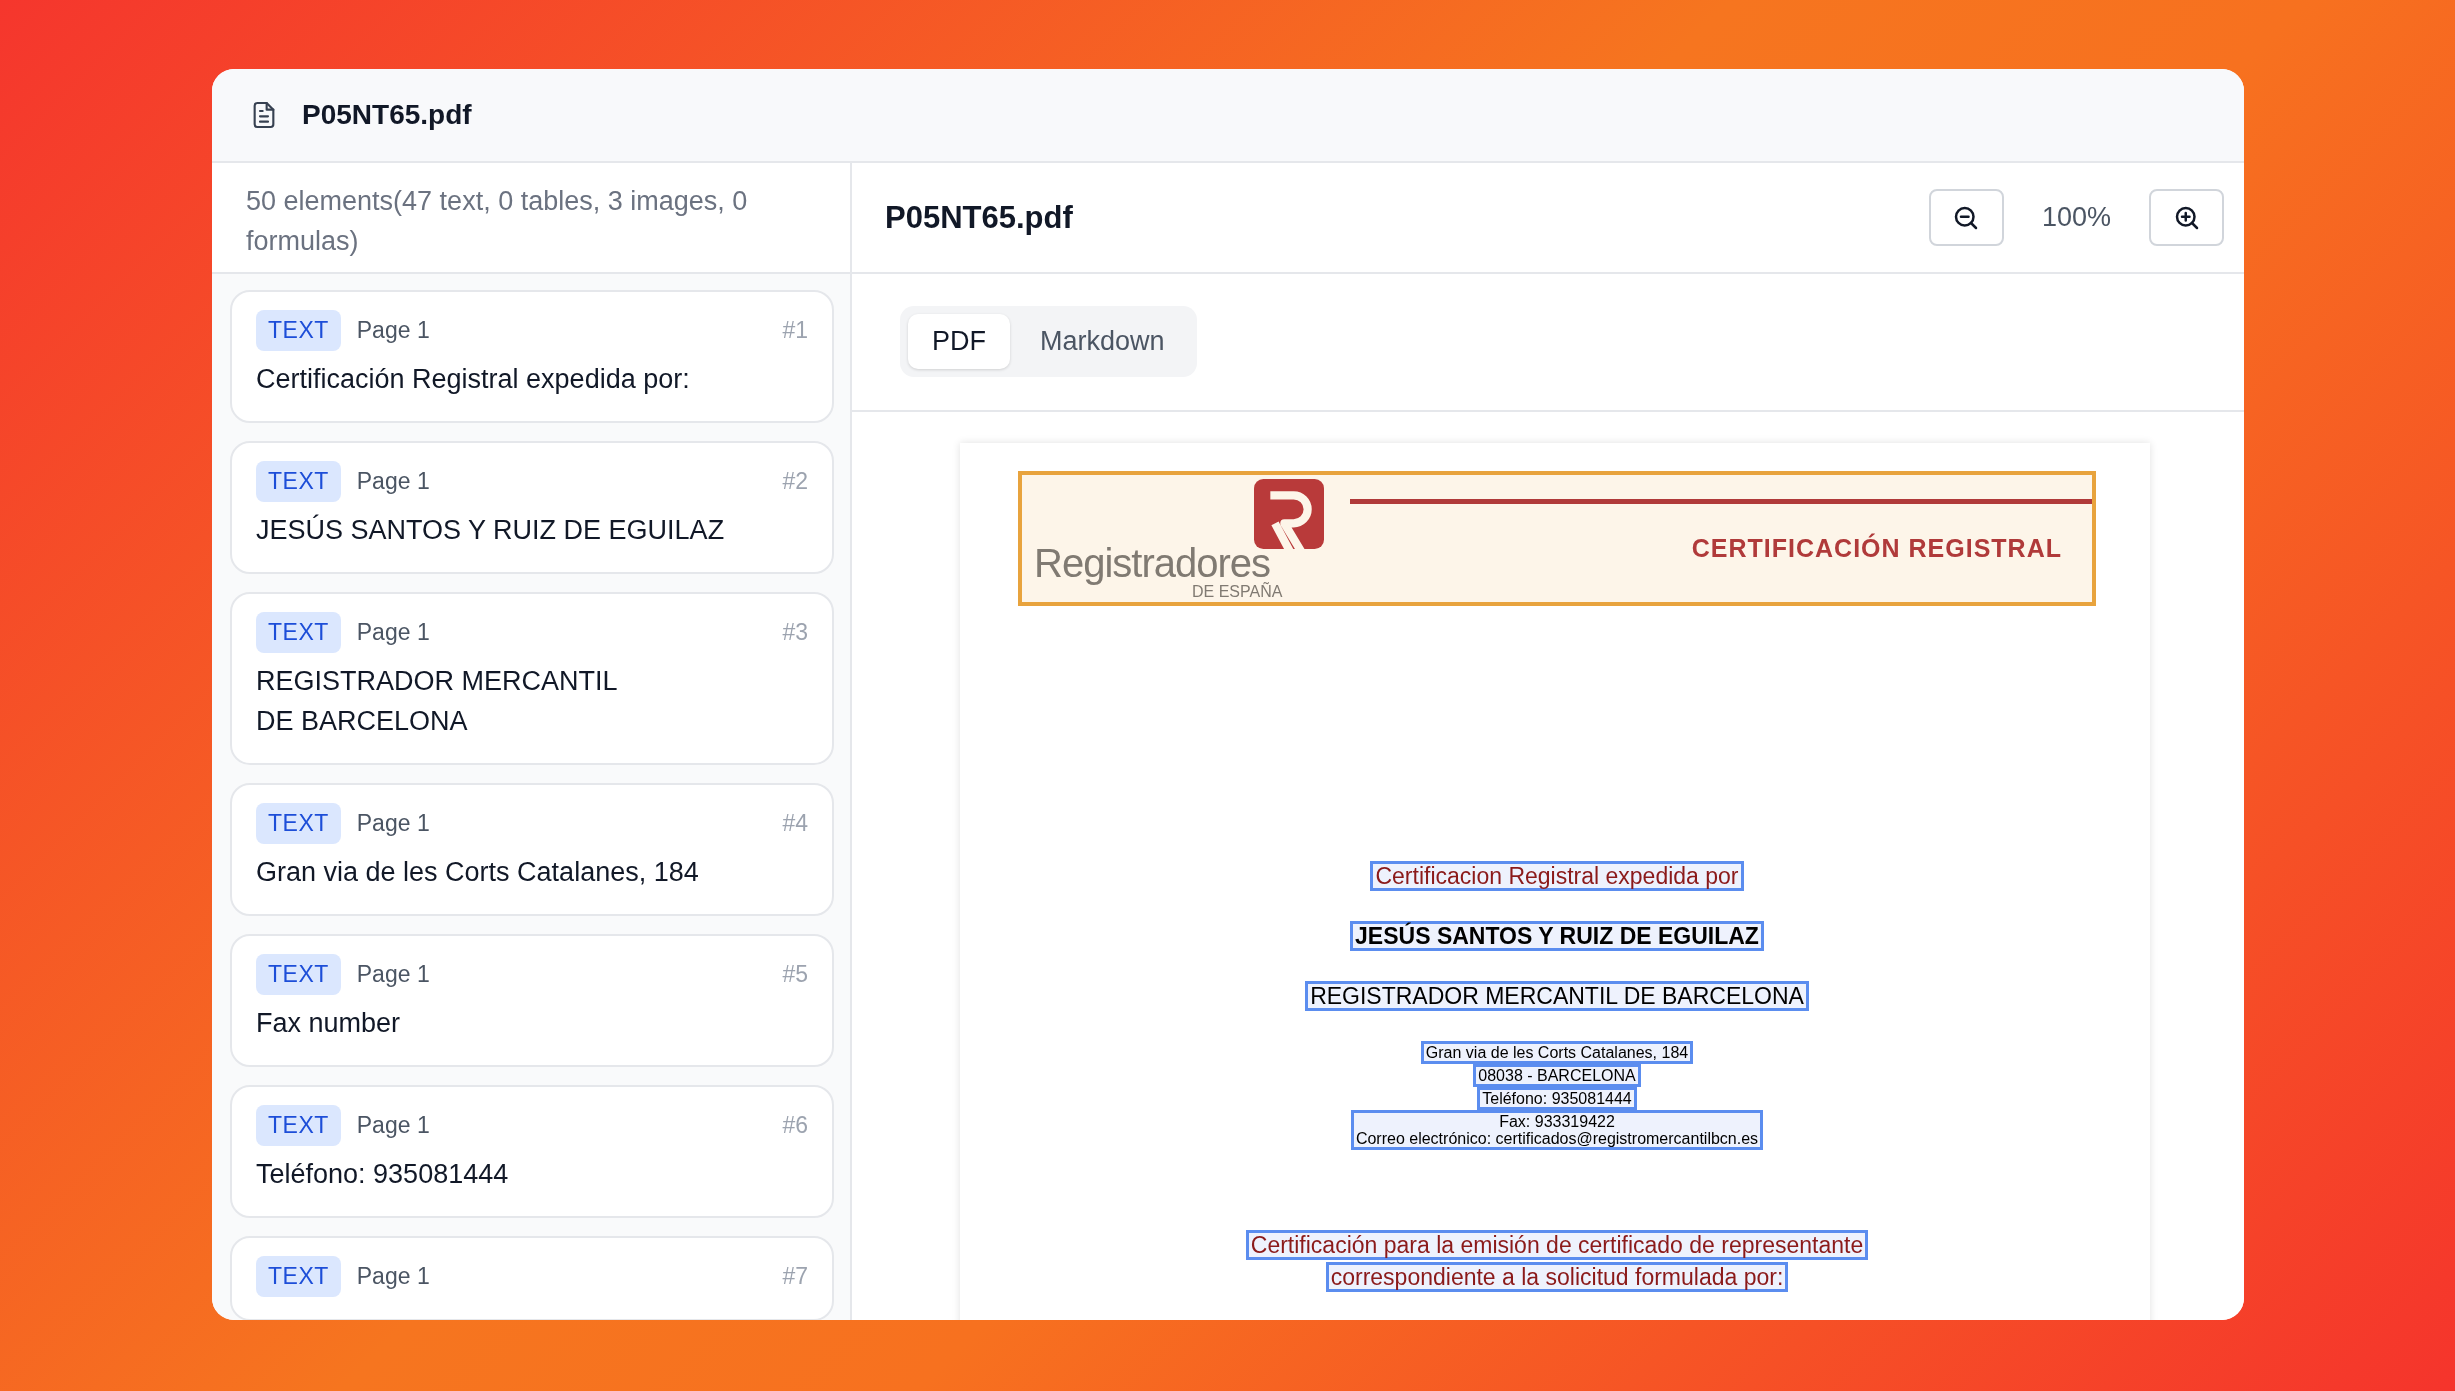 This screenshot has width=2455, height=1391. What do you see at coordinates (1876, 548) in the screenshot?
I see `banner-title: CERTIFICACIÓN REGISTRAL` at bounding box center [1876, 548].